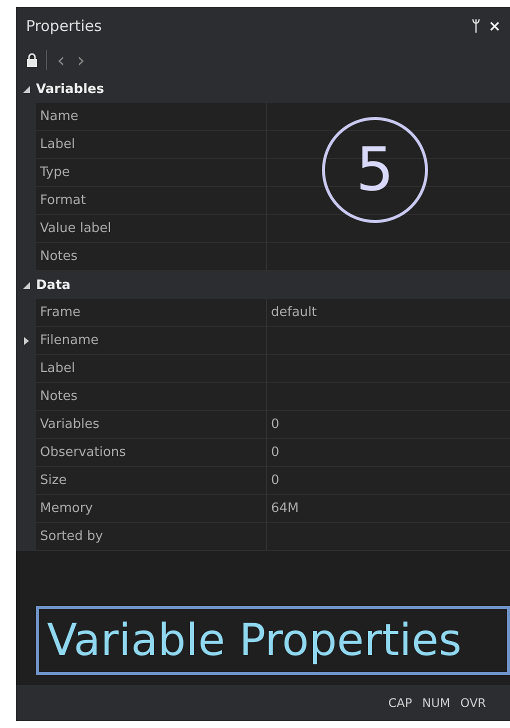 The image size is (510, 728). I want to click on property-name: Name, so click(151, 117).